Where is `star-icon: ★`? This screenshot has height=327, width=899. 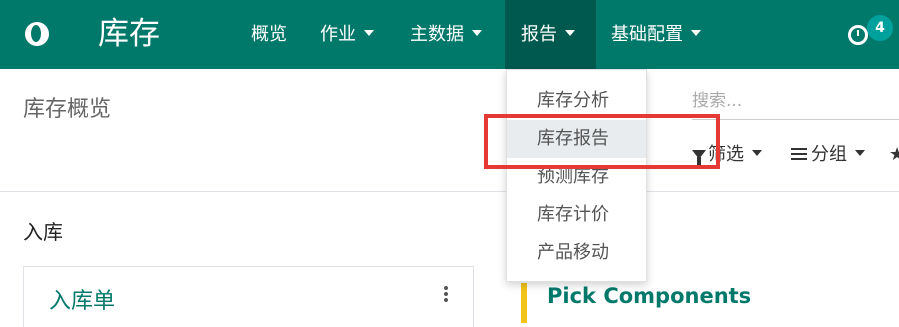
star-icon: ★ is located at coordinates (894, 155).